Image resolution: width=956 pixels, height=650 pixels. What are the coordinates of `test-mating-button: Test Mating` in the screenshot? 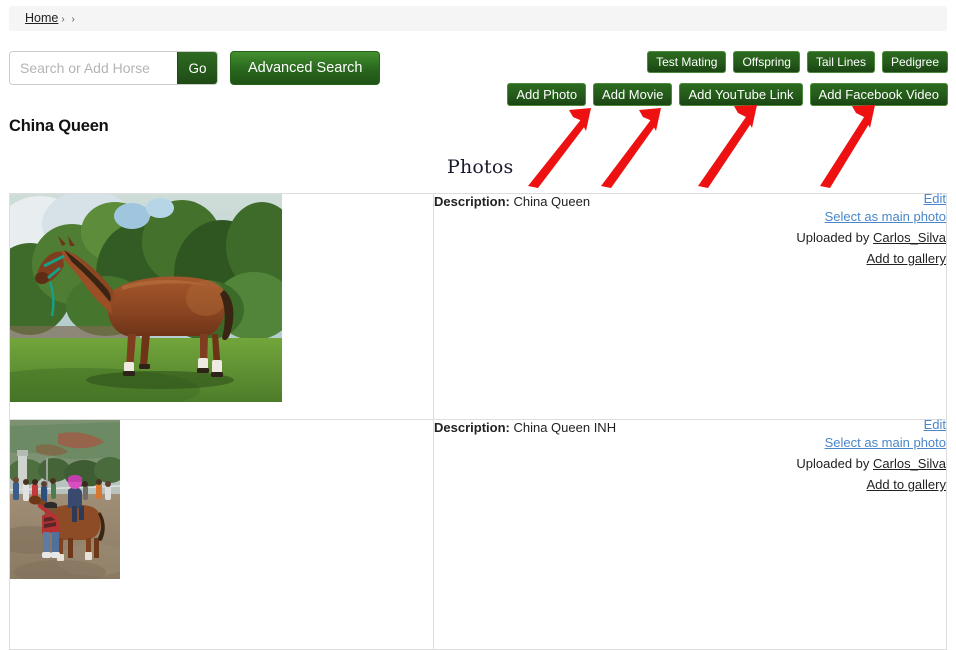 It's located at (687, 62).